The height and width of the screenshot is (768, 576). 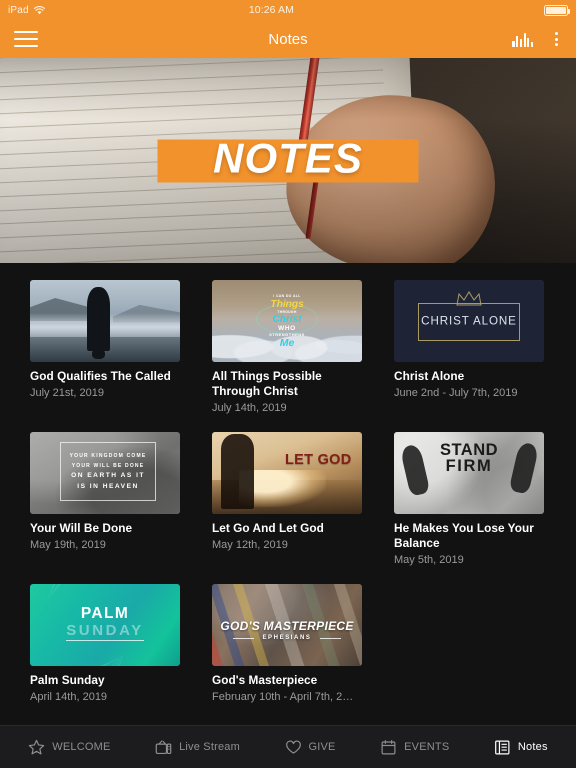 I want to click on note-thumbnail: STAND FIRM, so click(x=469, y=472).